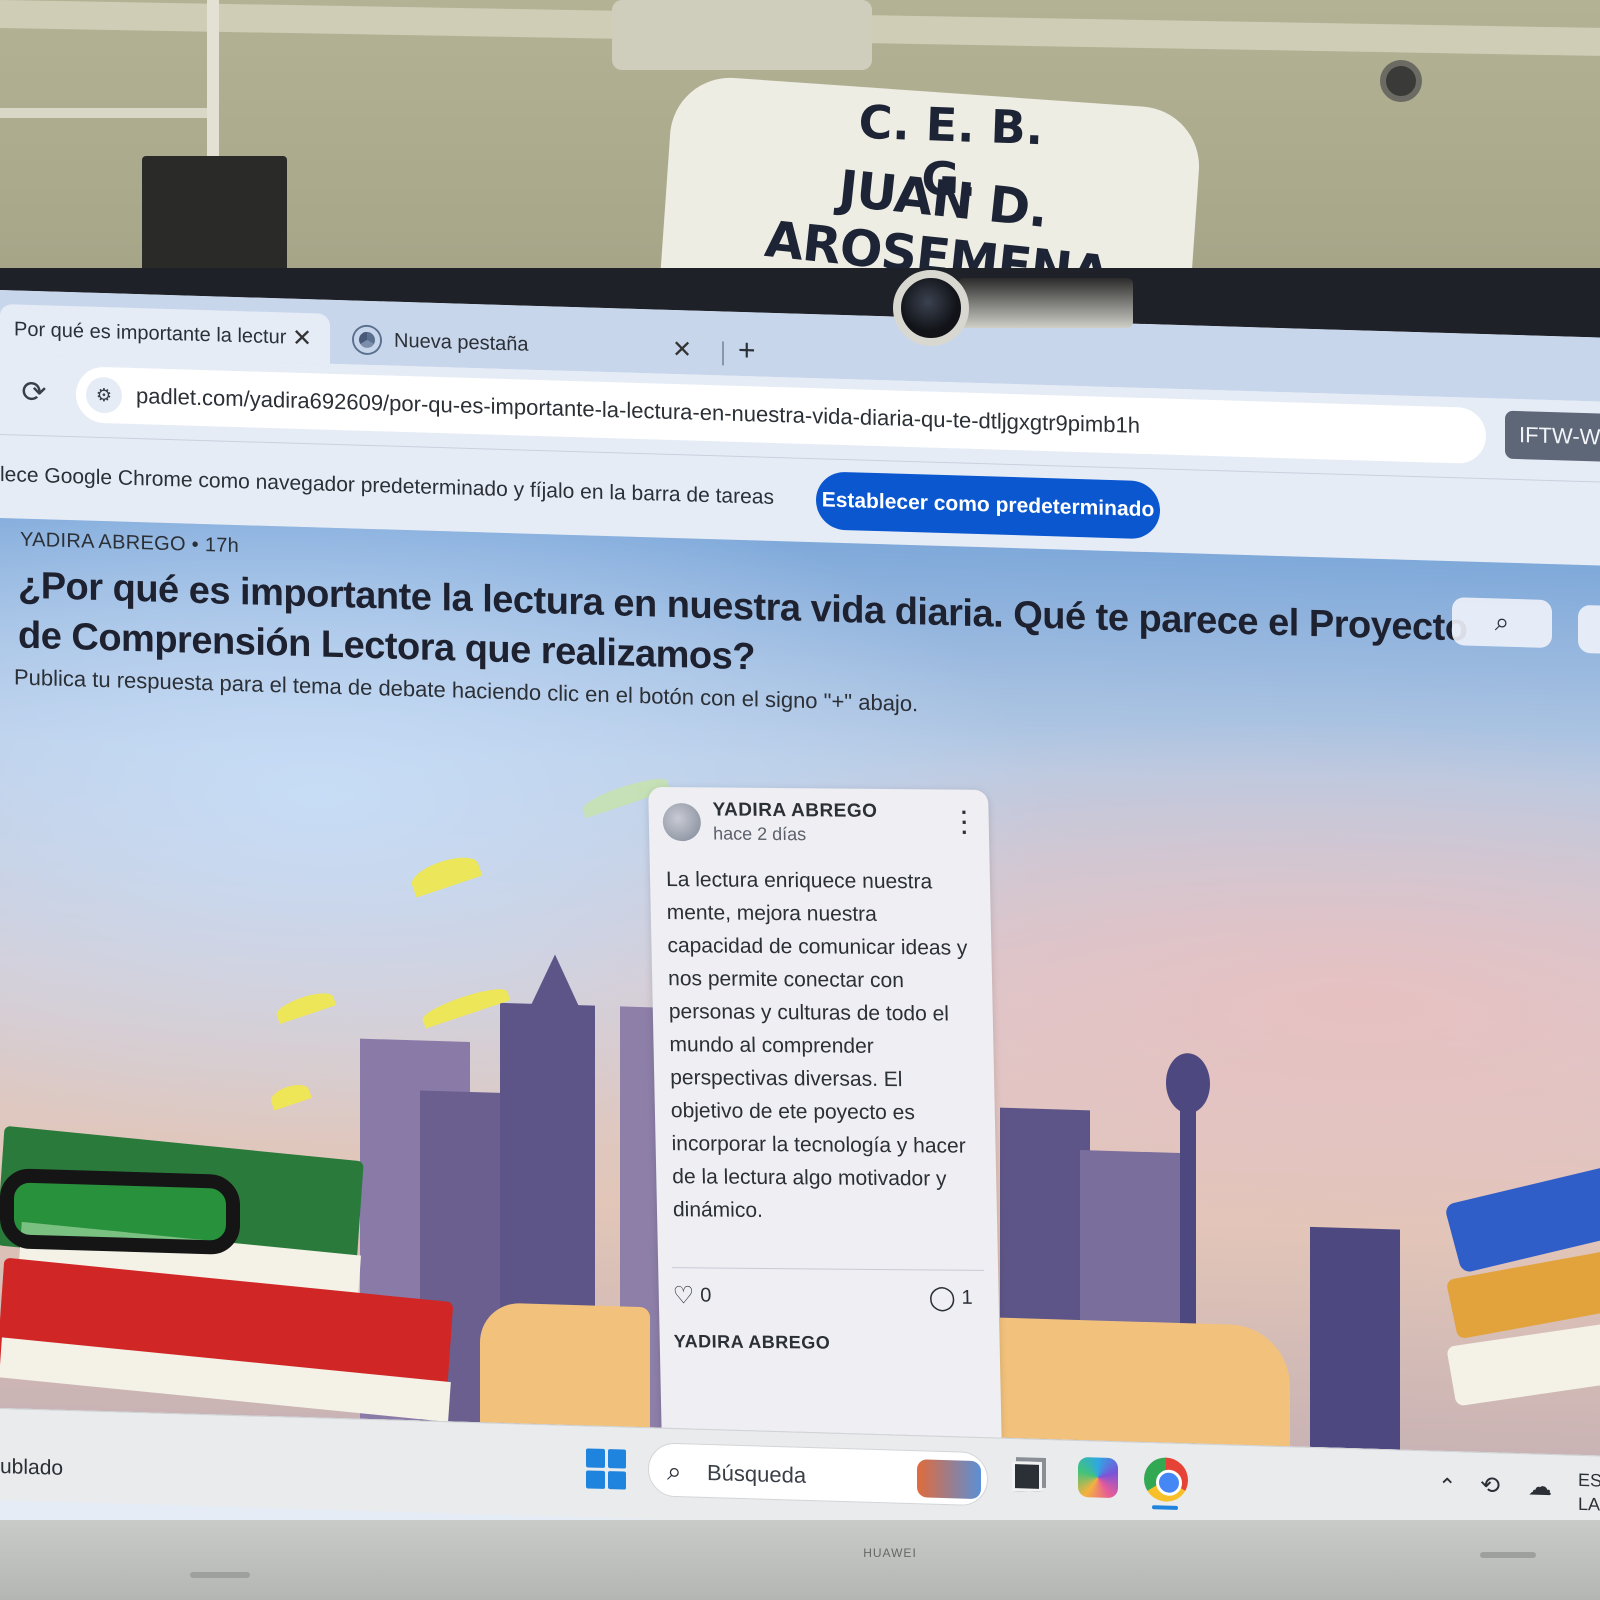  What do you see at coordinates (1355, 1338) in the screenshot?
I see `background-building` at bounding box center [1355, 1338].